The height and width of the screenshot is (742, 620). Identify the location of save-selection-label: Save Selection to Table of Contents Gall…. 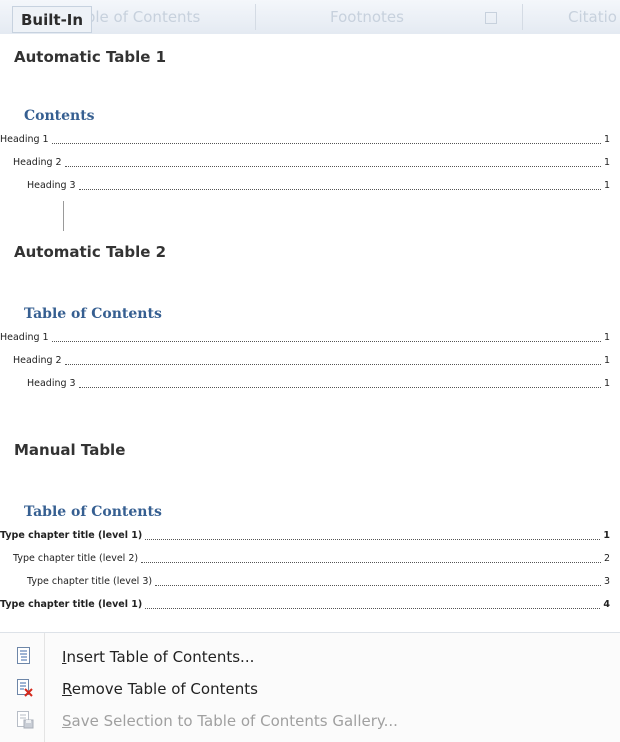
(230, 721).